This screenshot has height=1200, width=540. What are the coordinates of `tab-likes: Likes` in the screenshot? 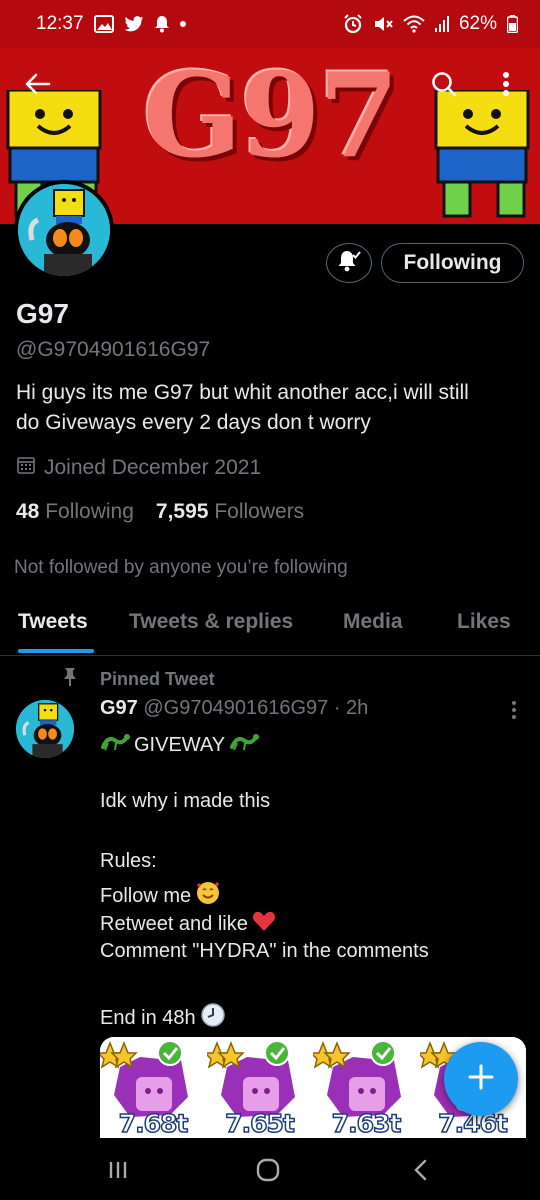 It's located at (484, 622).